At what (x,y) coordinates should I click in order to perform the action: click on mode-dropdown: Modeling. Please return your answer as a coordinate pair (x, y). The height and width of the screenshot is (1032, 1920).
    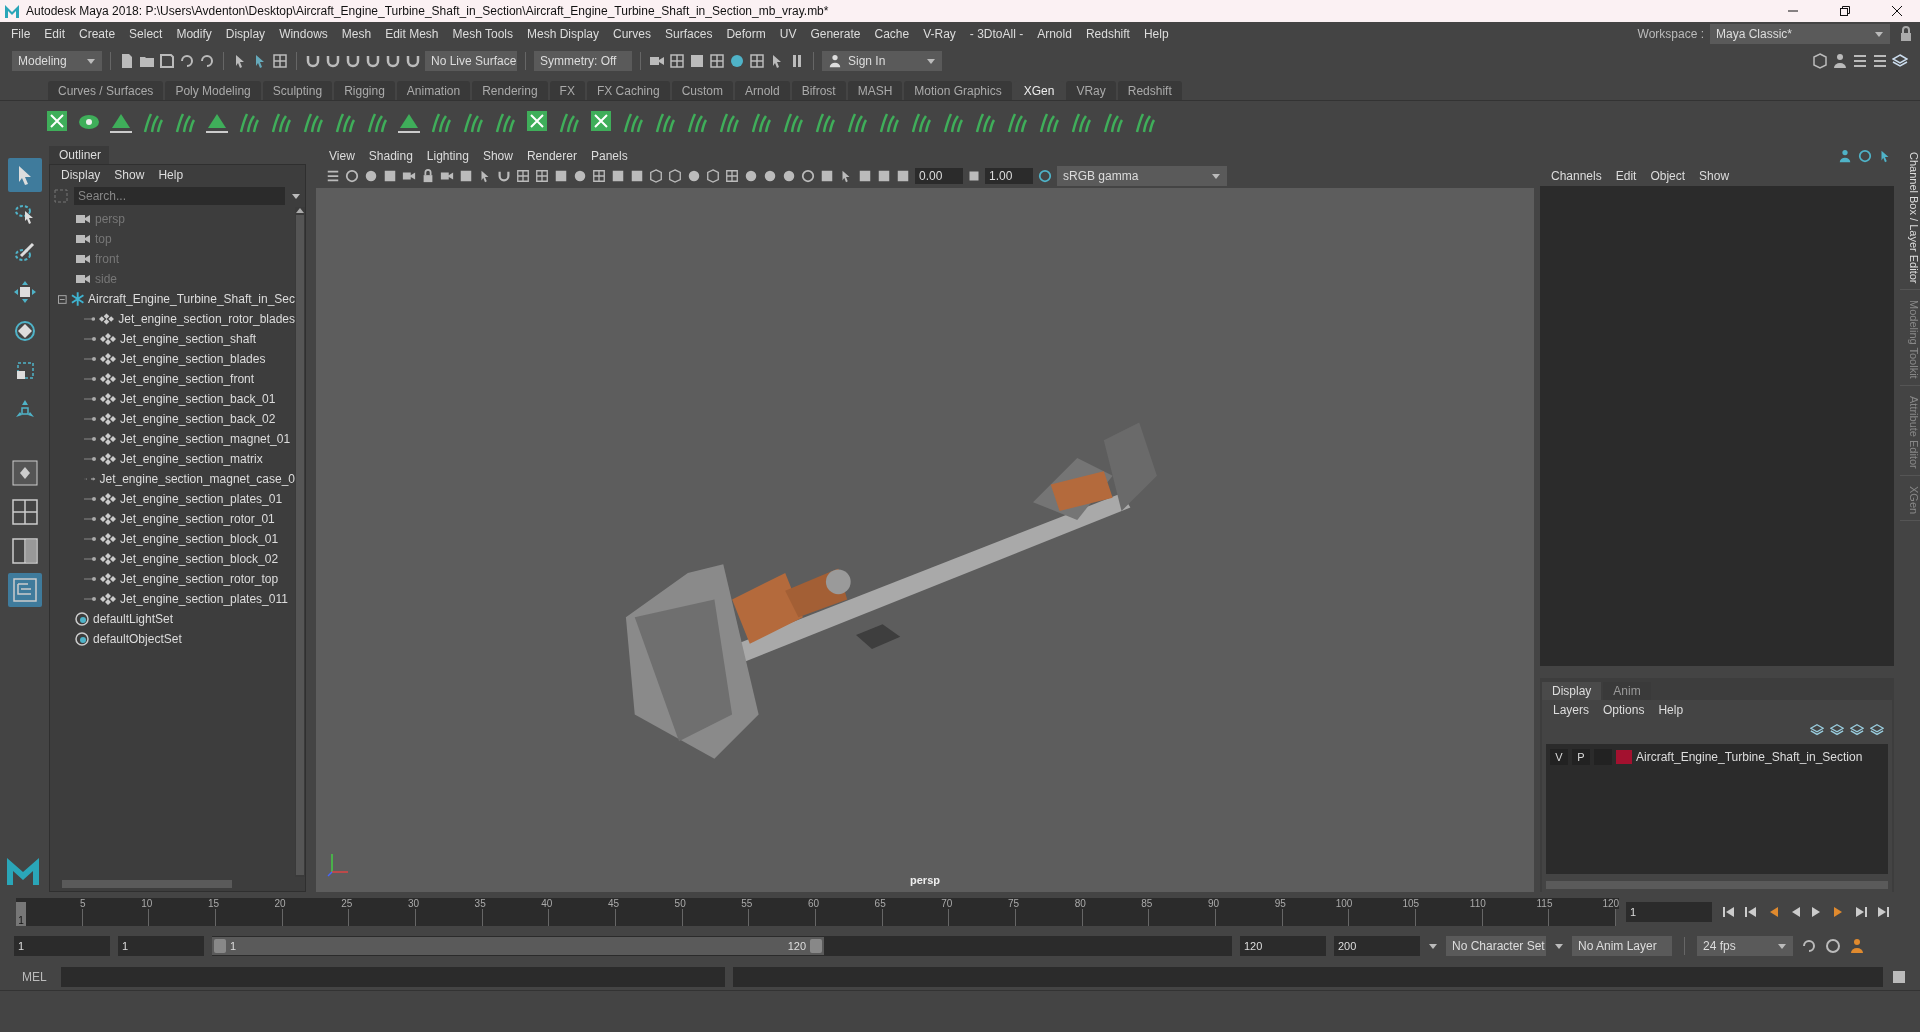
    Looking at the image, I should click on (57, 61).